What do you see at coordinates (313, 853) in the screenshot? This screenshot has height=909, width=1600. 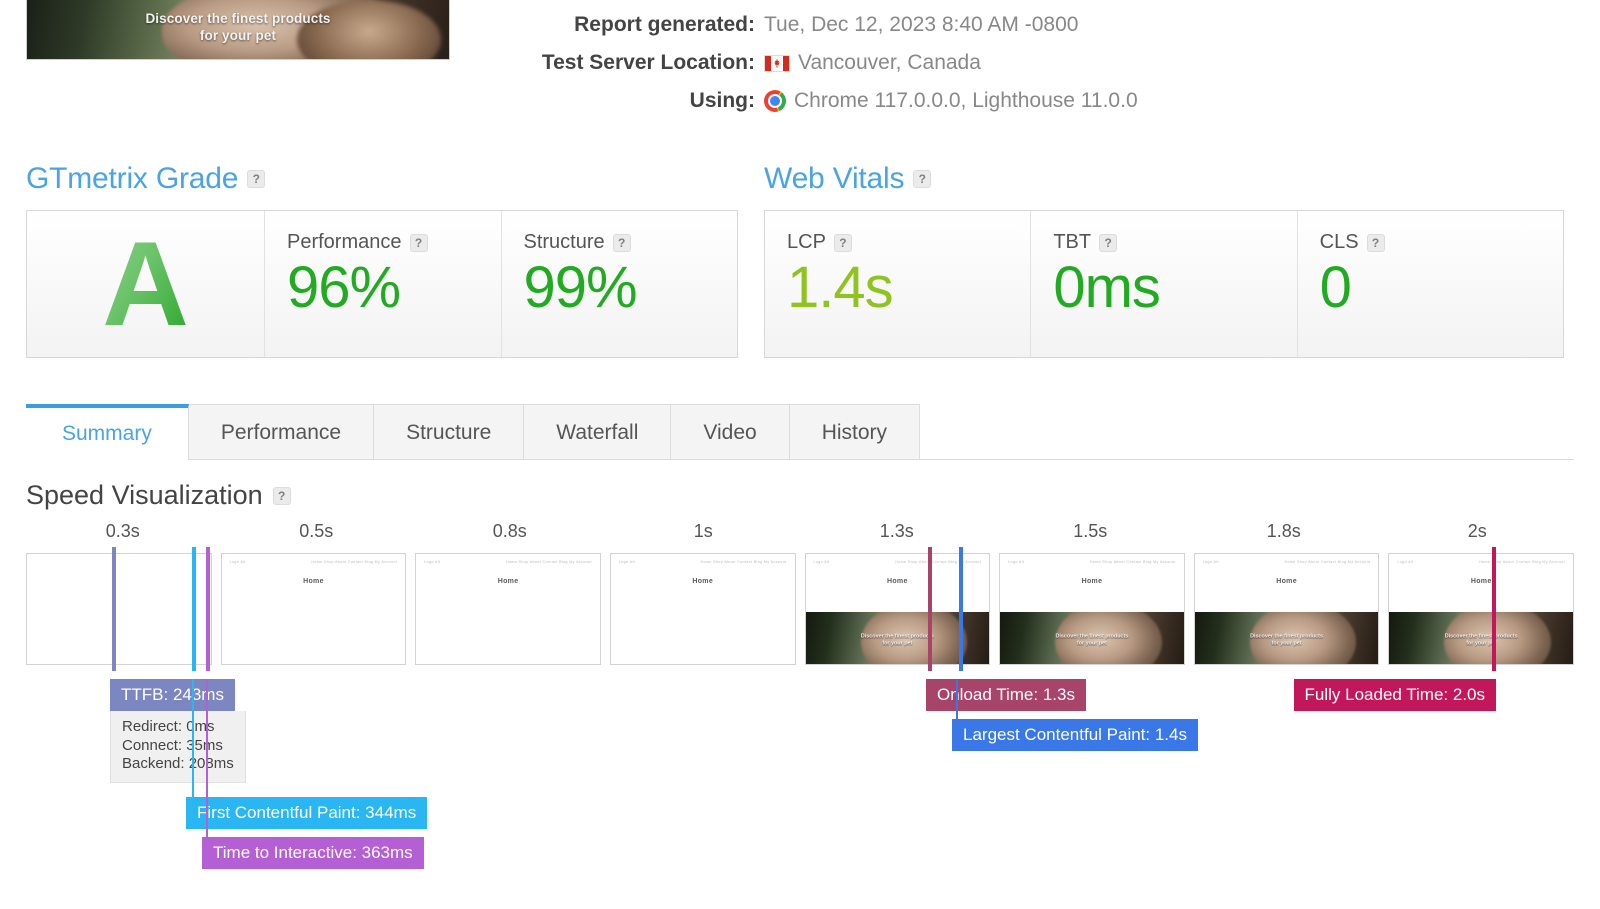 I see `annotation-label-tti: Time to Interactive: 363ms` at bounding box center [313, 853].